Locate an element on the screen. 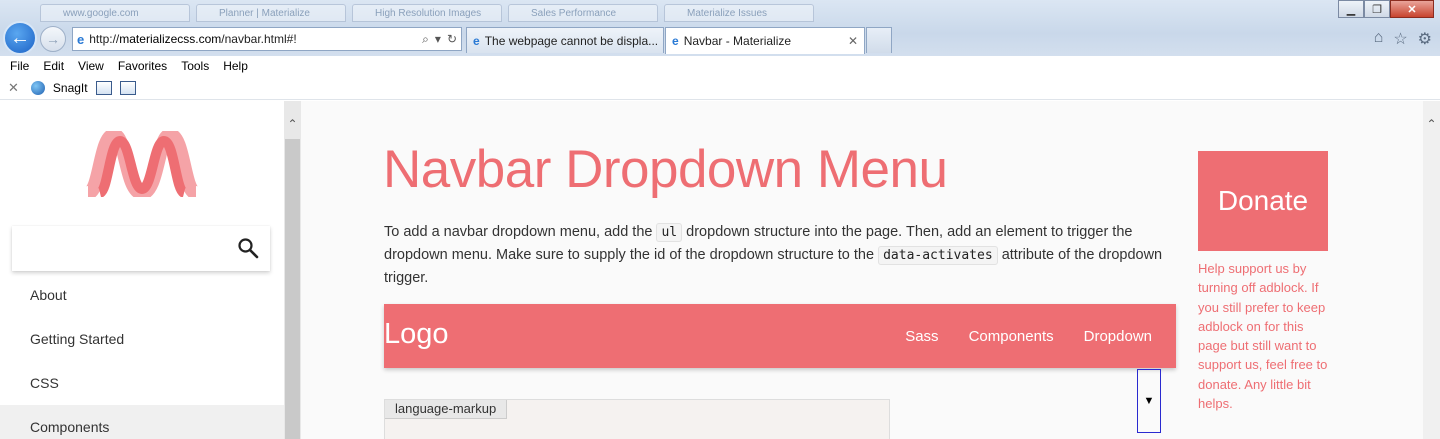  home-icon: ⌂ is located at coordinates (1379, 39).